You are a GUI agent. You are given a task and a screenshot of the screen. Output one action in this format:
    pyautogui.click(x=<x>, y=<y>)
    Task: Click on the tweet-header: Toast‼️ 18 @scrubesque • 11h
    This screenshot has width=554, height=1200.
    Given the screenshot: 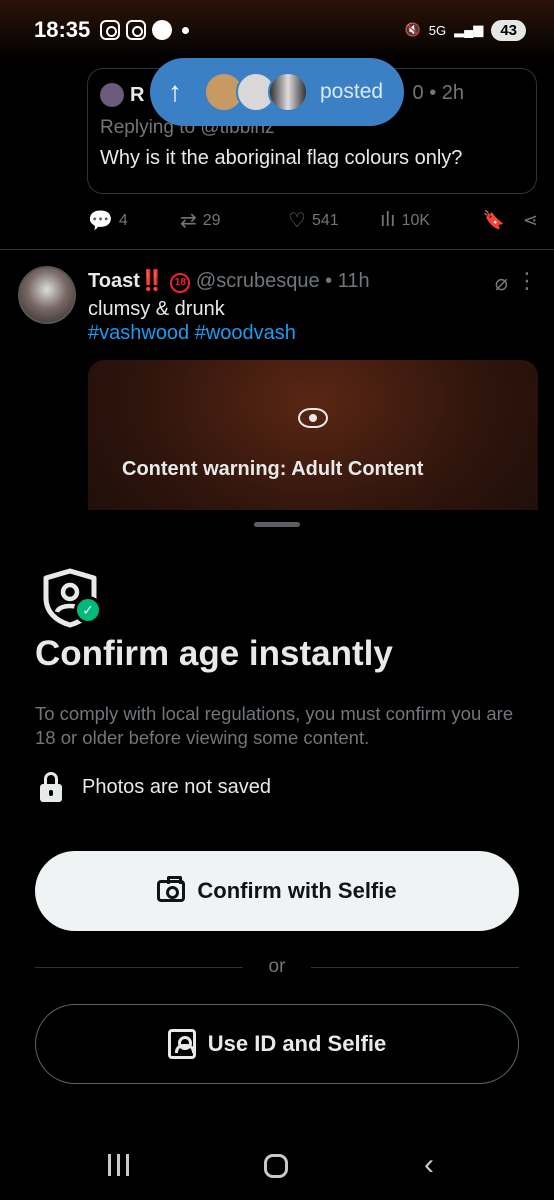 What is the action you would take?
    pyautogui.click(x=229, y=280)
    